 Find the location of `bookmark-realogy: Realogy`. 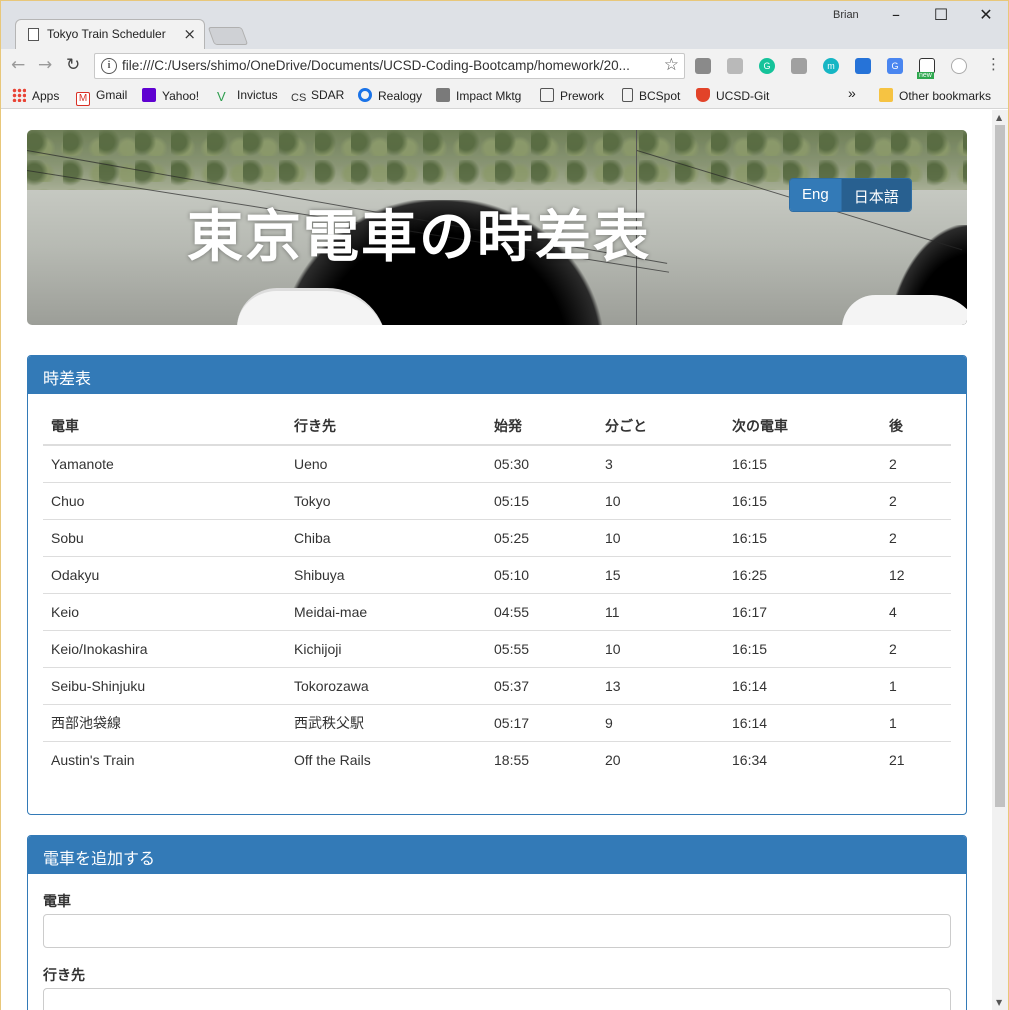

bookmark-realogy: Realogy is located at coordinates (390, 95).